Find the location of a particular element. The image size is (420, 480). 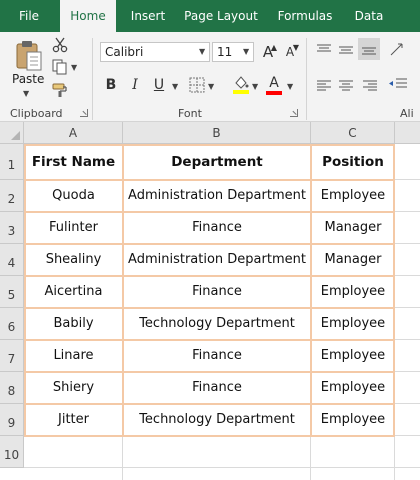

paste-dropdown-icon: ▼ is located at coordinates (26, 93).